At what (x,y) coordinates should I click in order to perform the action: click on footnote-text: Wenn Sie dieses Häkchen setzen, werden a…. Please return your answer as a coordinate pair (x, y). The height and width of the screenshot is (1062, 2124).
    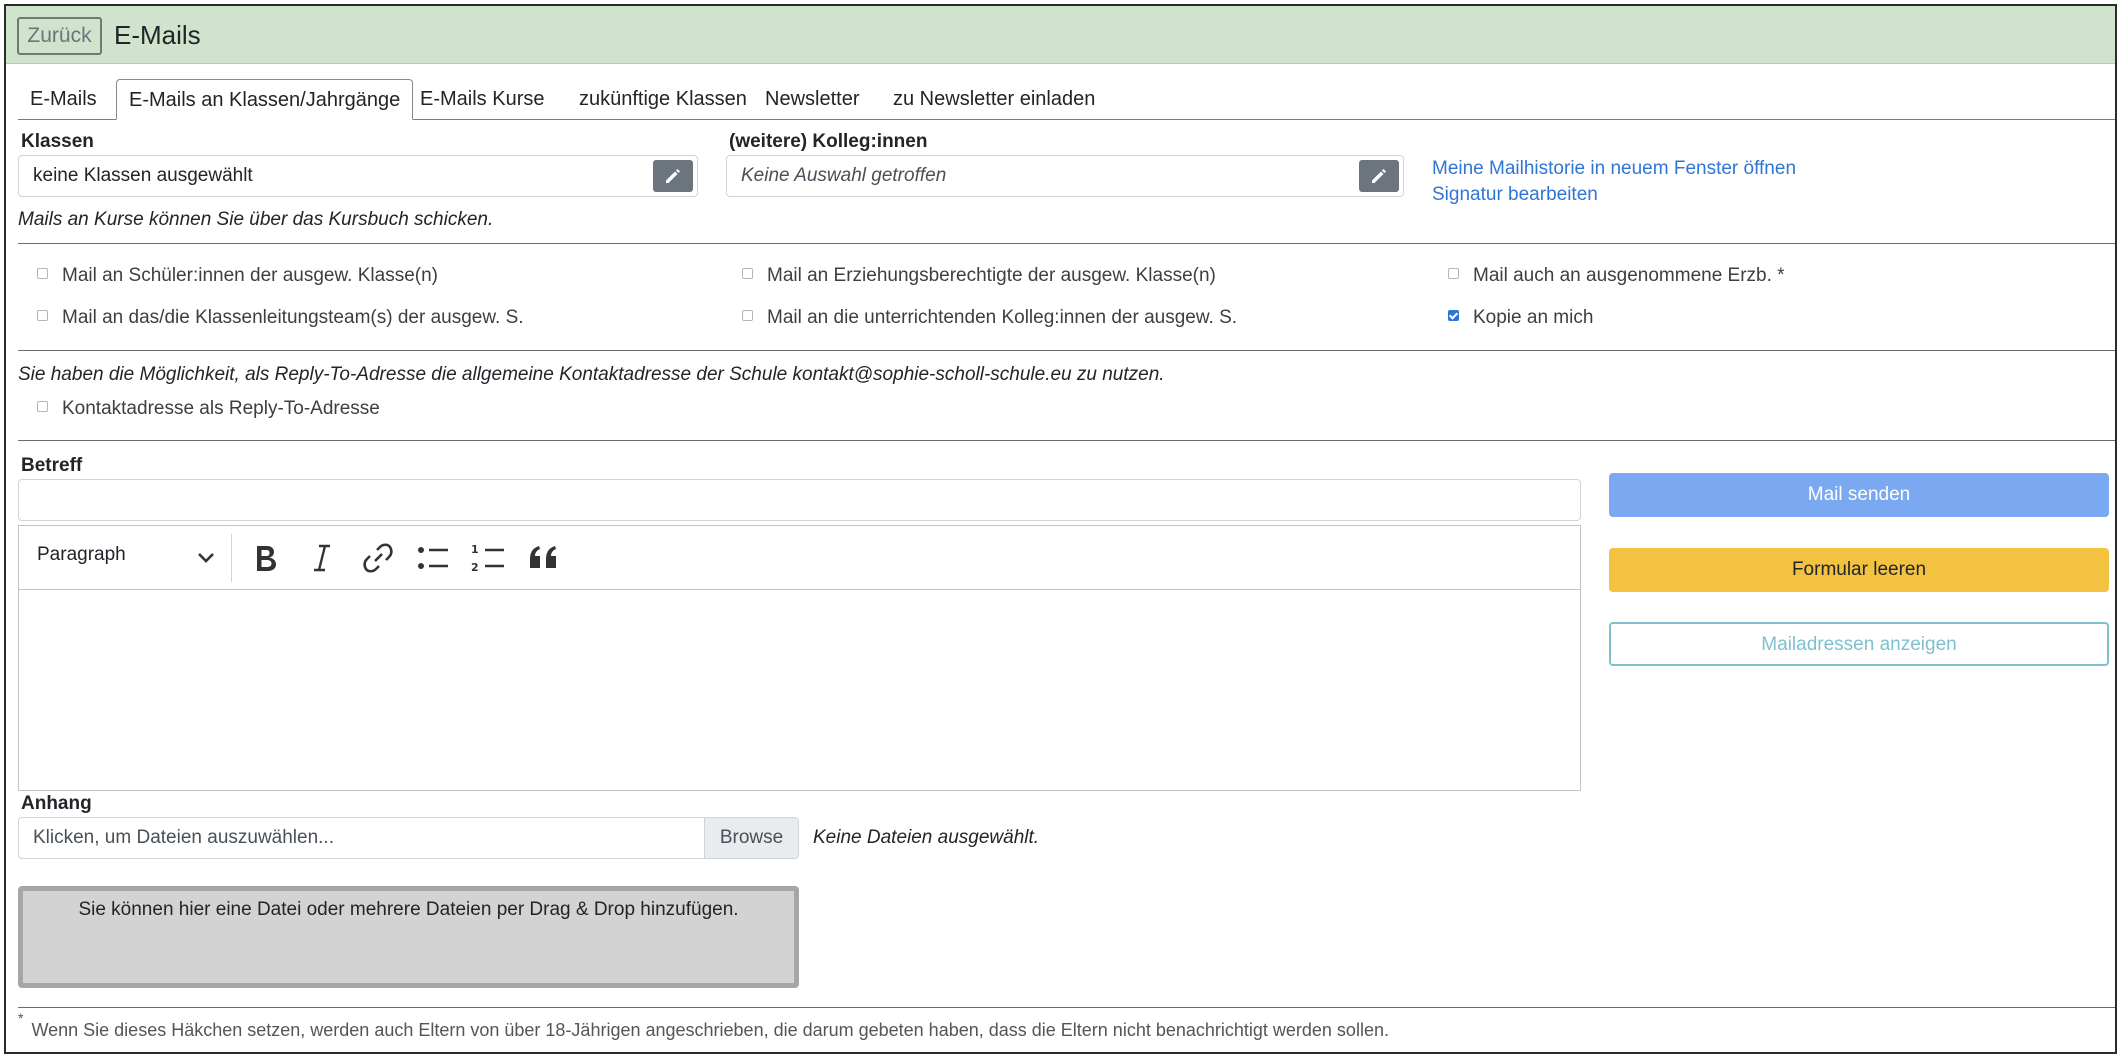
    Looking at the image, I should click on (710, 1030).